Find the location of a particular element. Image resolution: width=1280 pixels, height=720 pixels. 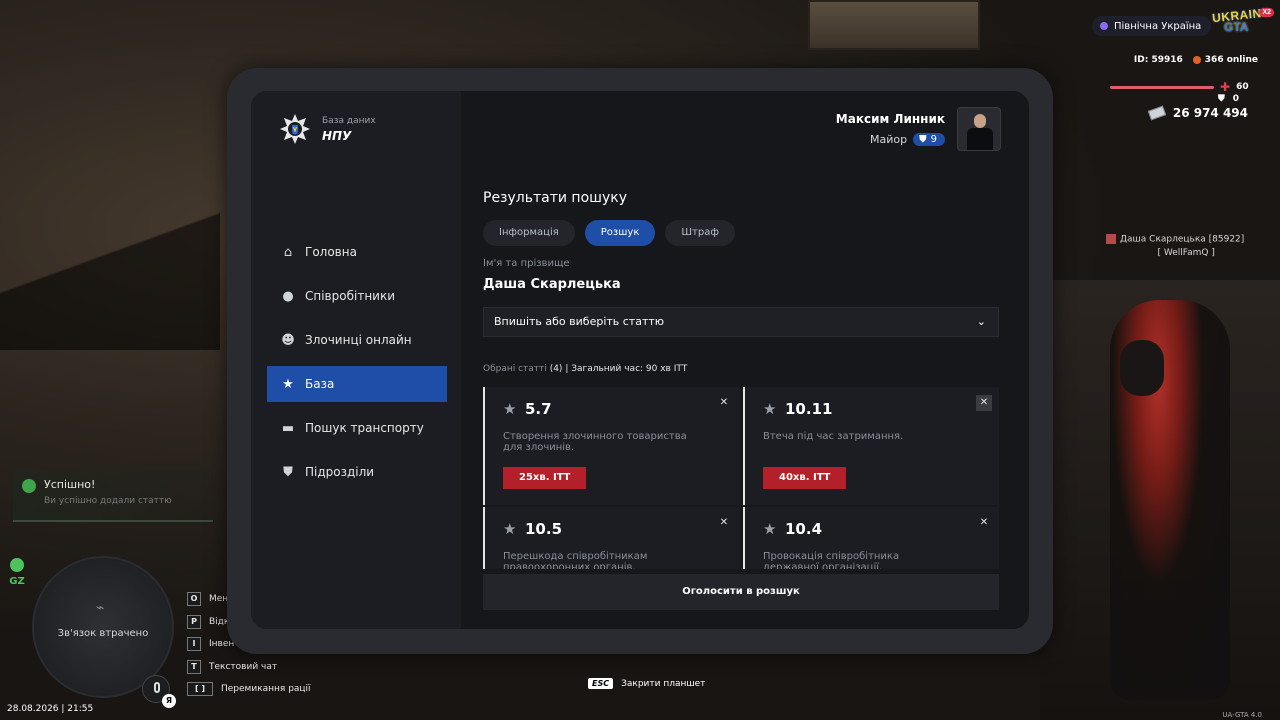

mic-label: Я is located at coordinates (169, 701).